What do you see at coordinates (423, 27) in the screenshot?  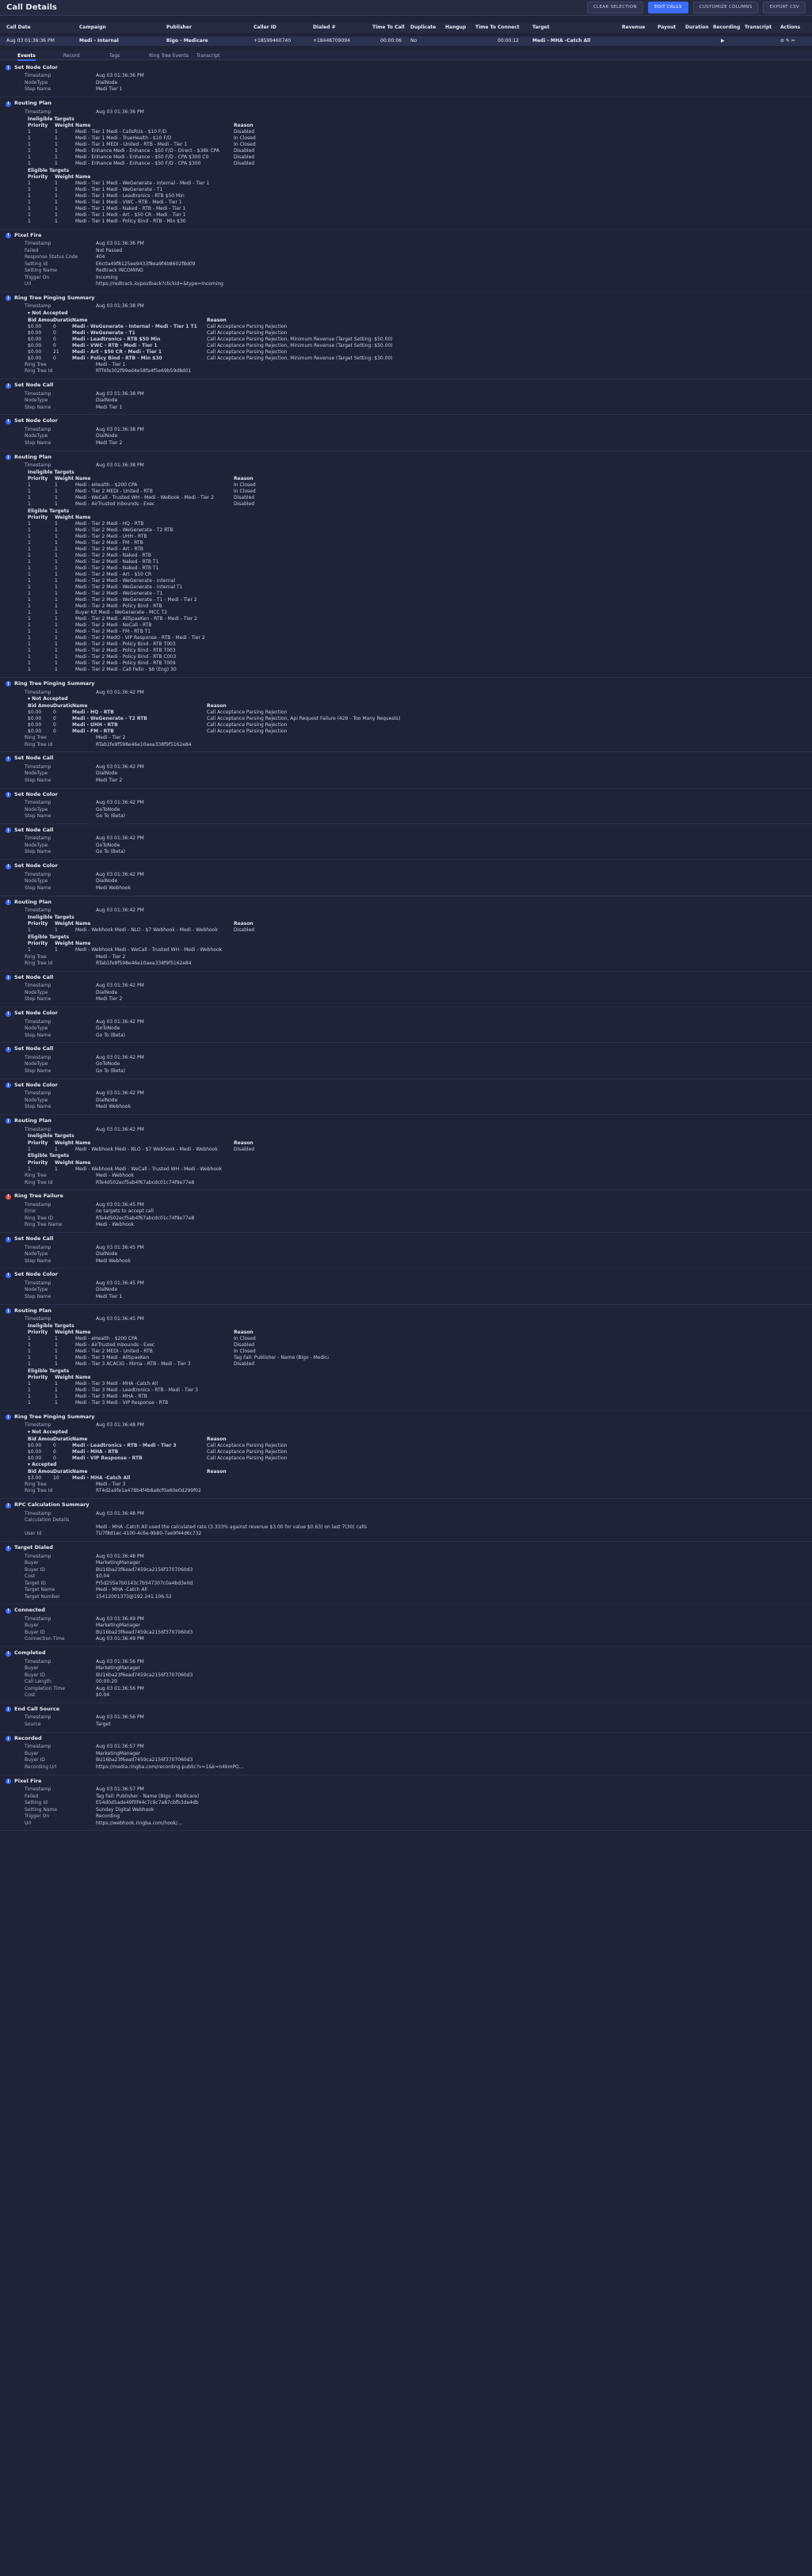 I see `col-duplicate: Duplicate` at bounding box center [423, 27].